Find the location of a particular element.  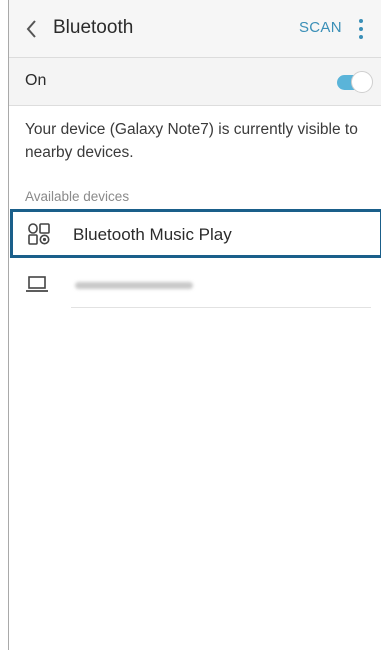

device-item-bluetooth-music-play: Bluetooth Music Play is located at coordinates (195, 233).